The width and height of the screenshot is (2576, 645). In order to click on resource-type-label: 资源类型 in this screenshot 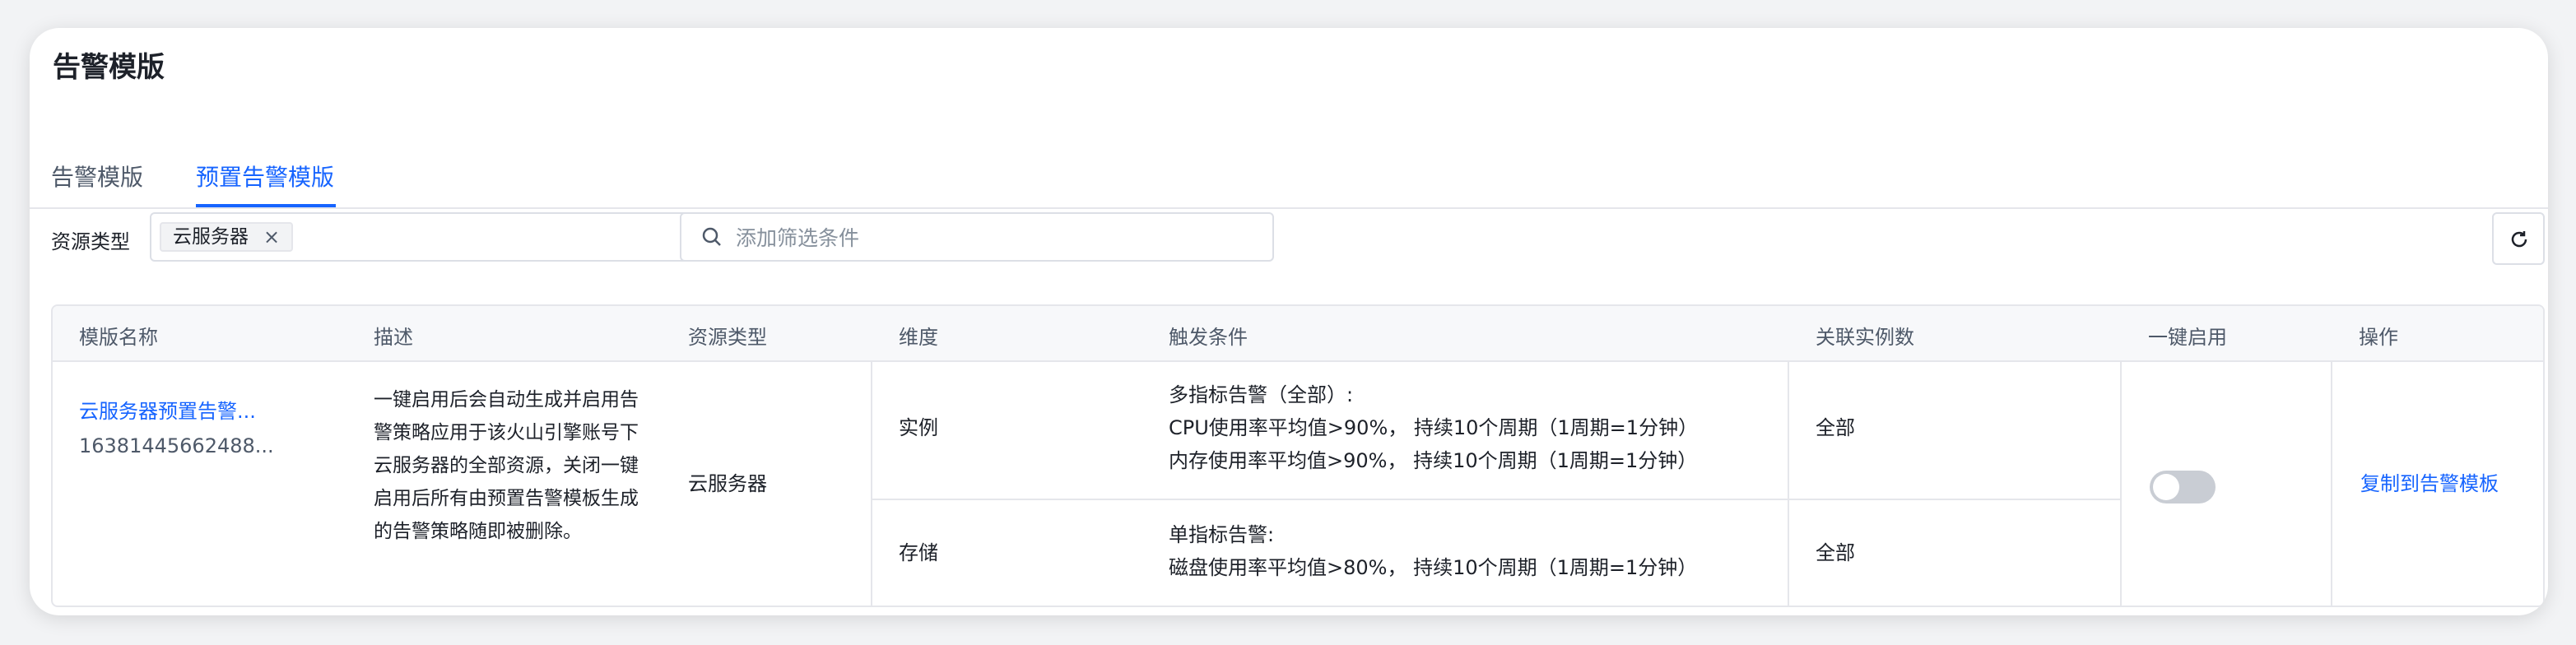, I will do `click(90, 241)`.